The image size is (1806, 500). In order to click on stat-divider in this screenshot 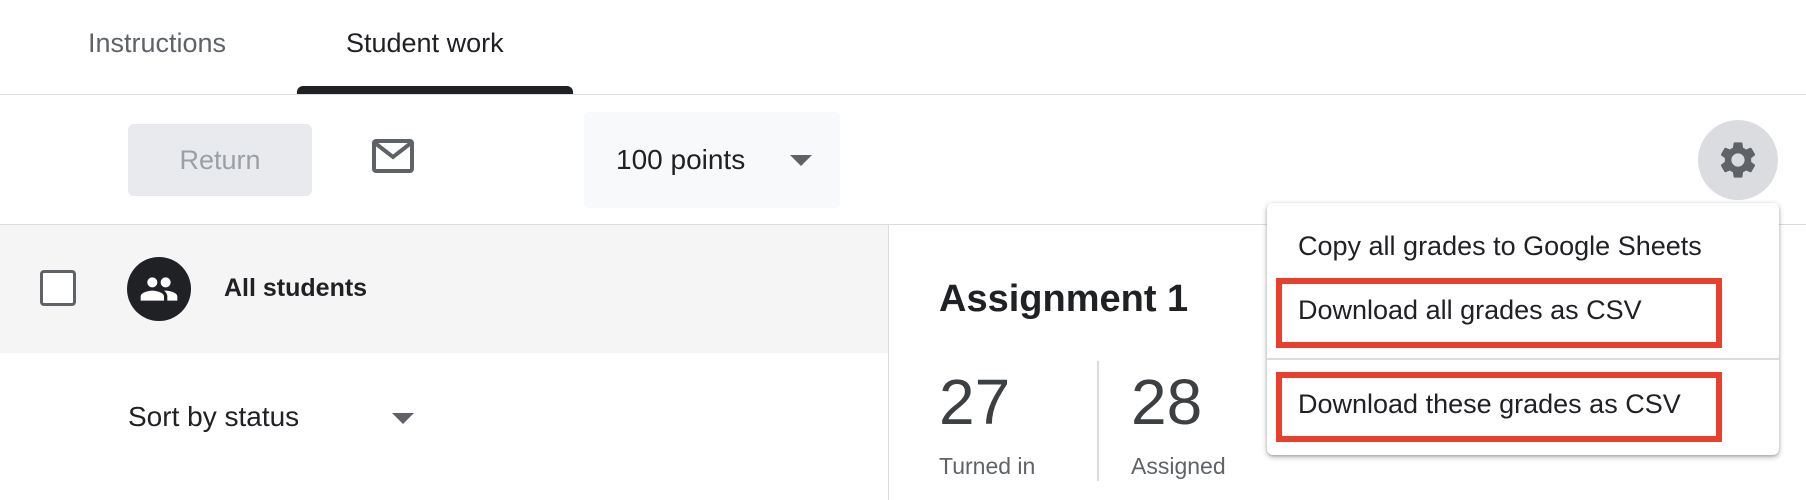, I will do `click(1098, 421)`.